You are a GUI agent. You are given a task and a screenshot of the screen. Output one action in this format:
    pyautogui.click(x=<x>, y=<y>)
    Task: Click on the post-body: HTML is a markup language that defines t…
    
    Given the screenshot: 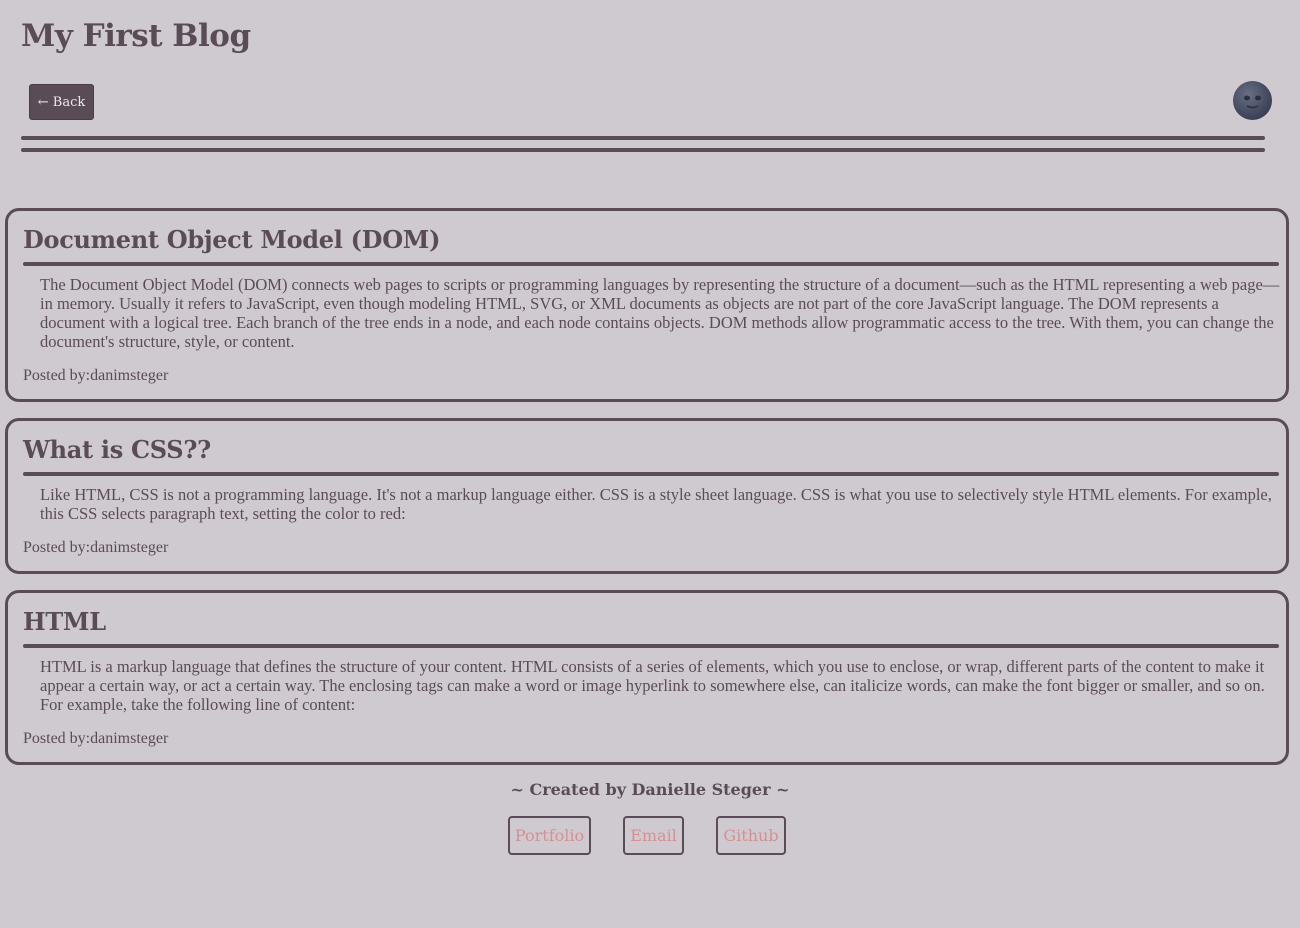 What is the action you would take?
    pyautogui.click(x=652, y=685)
    